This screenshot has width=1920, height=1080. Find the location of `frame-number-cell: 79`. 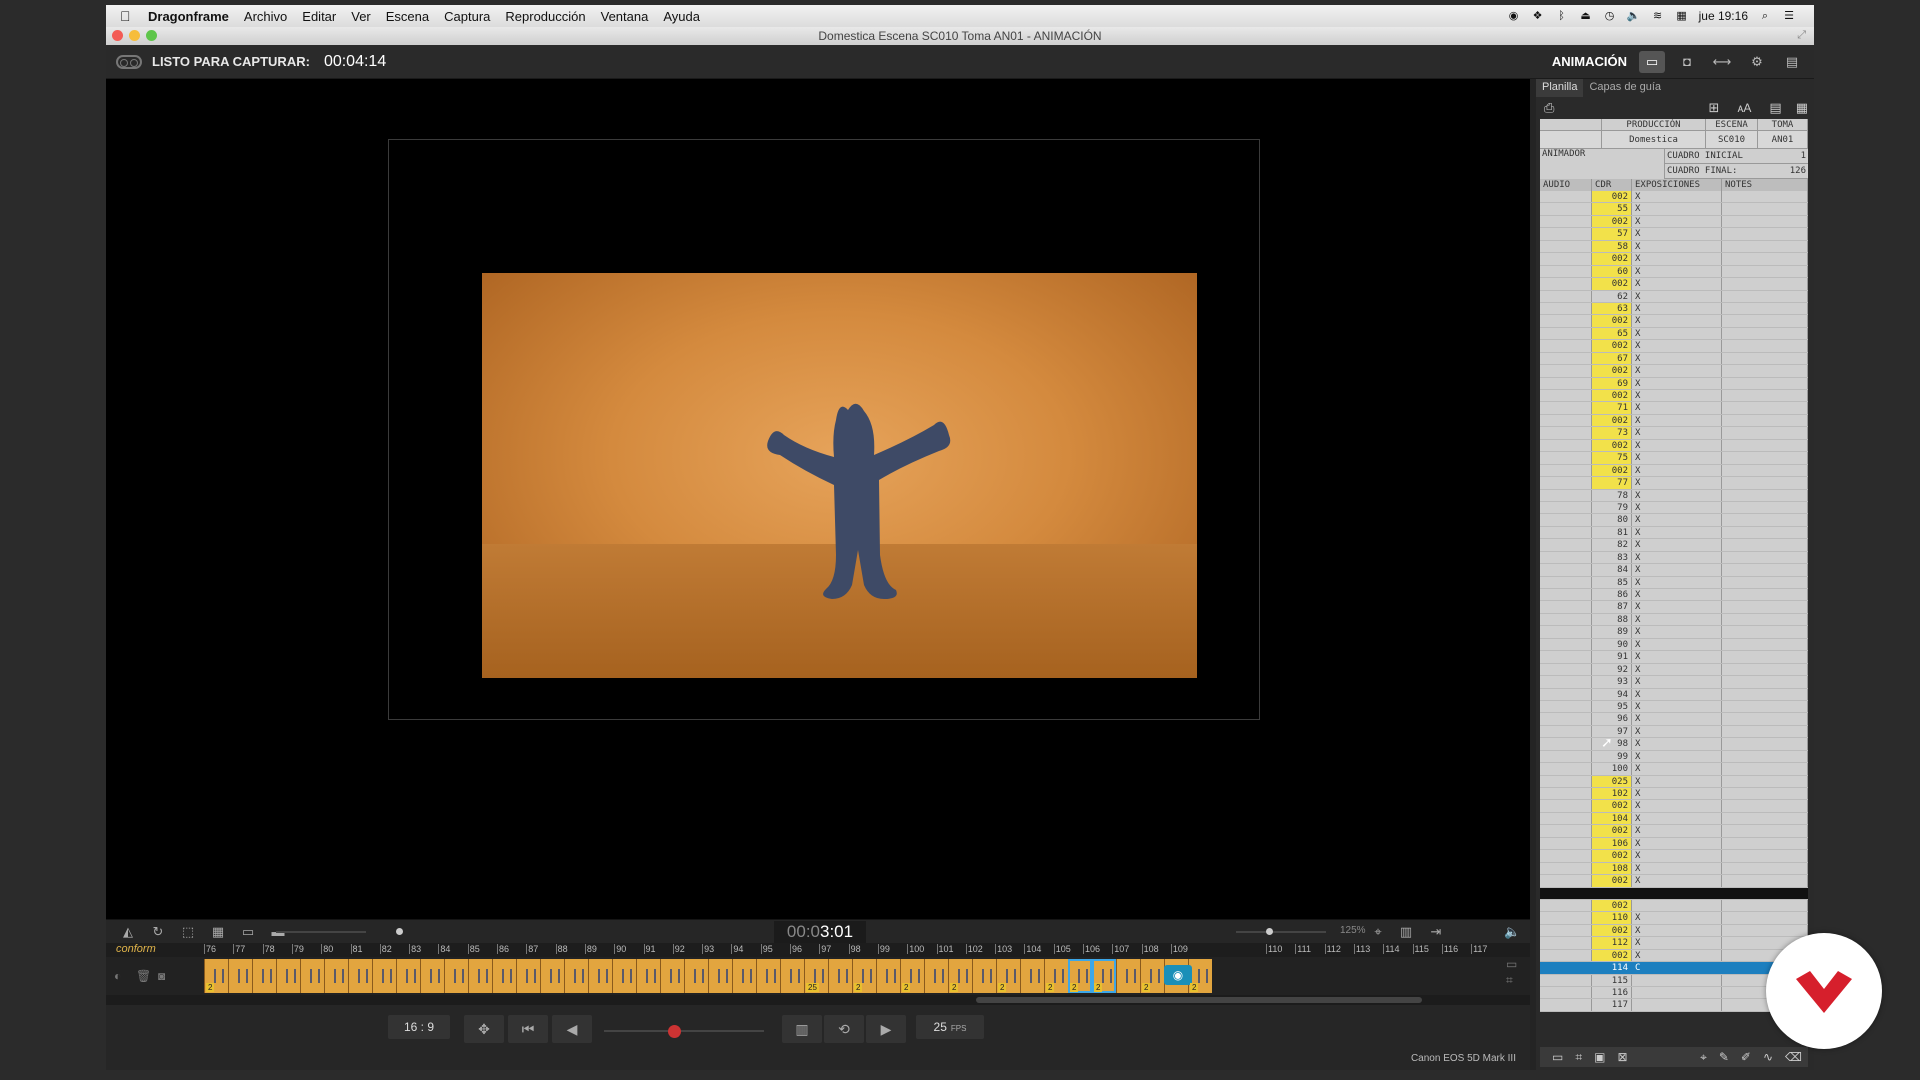

frame-number-cell: 79 is located at coordinates (1612, 507).